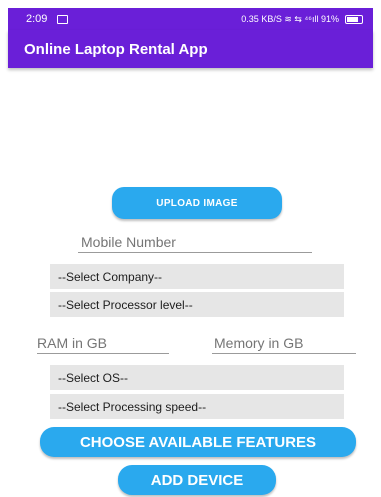  What do you see at coordinates (110, 276) in the screenshot?
I see `company-select-value: --Select Company--` at bounding box center [110, 276].